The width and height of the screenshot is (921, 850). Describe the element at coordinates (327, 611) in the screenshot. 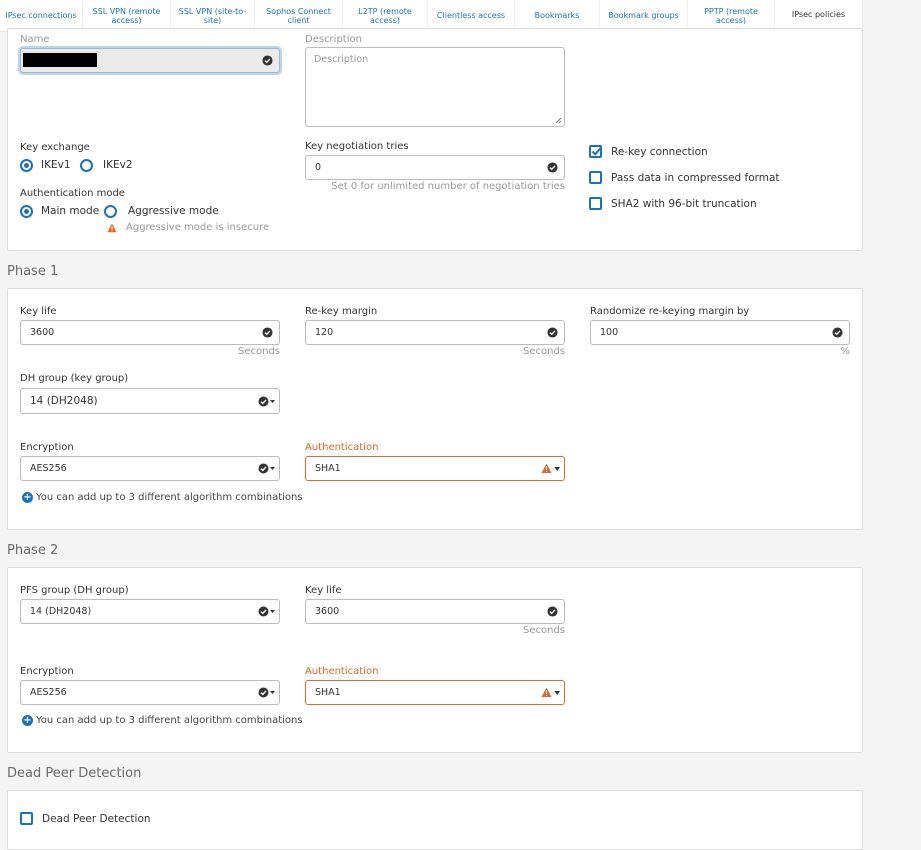

I see `p2-key-life-value: 3600` at that location.